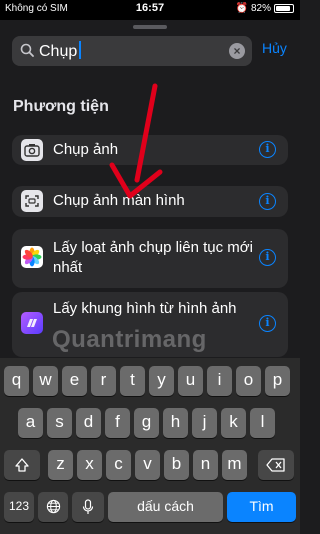 This screenshot has height=534, width=320. What do you see at coordinates (175, 423) in the screenshot?
I see `key-h: h` at bounding box center [175, 423].